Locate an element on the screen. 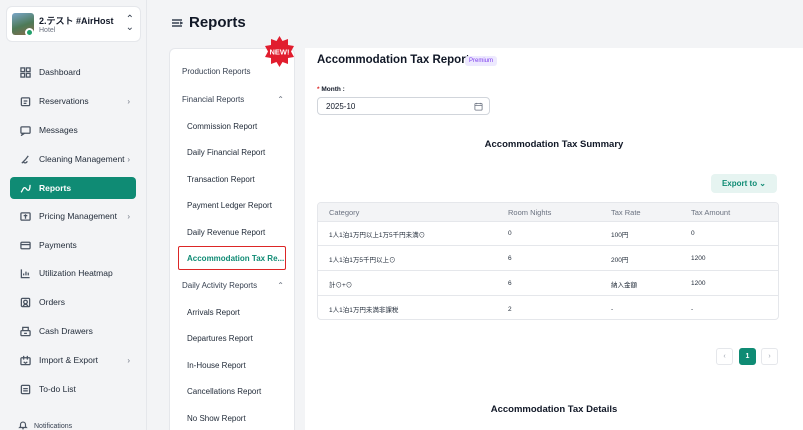  month-label-text: Month : is located at coordinates (333, 89).